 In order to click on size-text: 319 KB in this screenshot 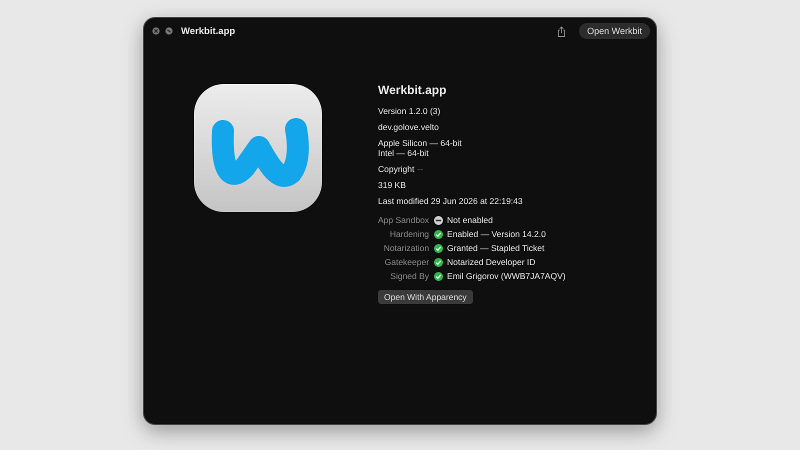, I will do `click(392, 185)`.